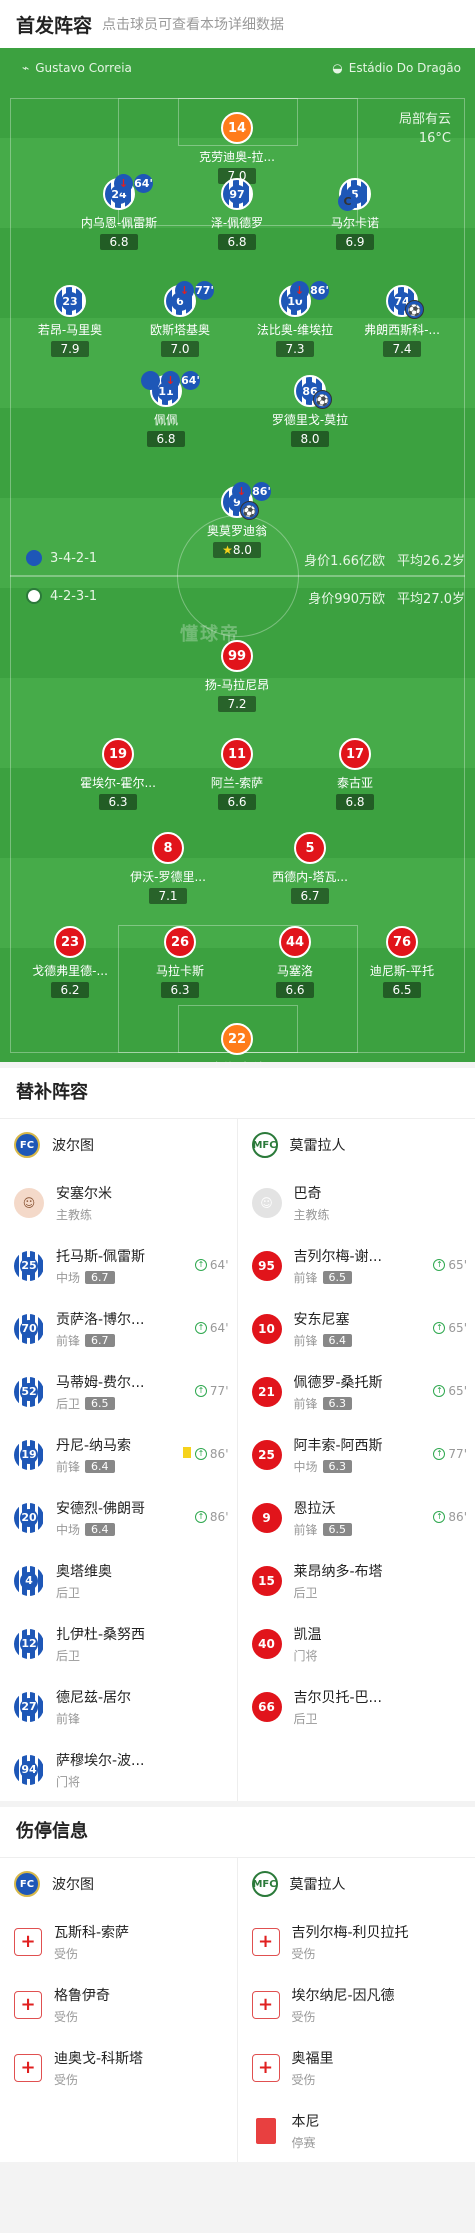 The image size is (475, 2233). Describe the element at coordinates (310, 868) in the screenshot. I see `player-away: 5 西德内-塔瓦... 6.7` at that location.